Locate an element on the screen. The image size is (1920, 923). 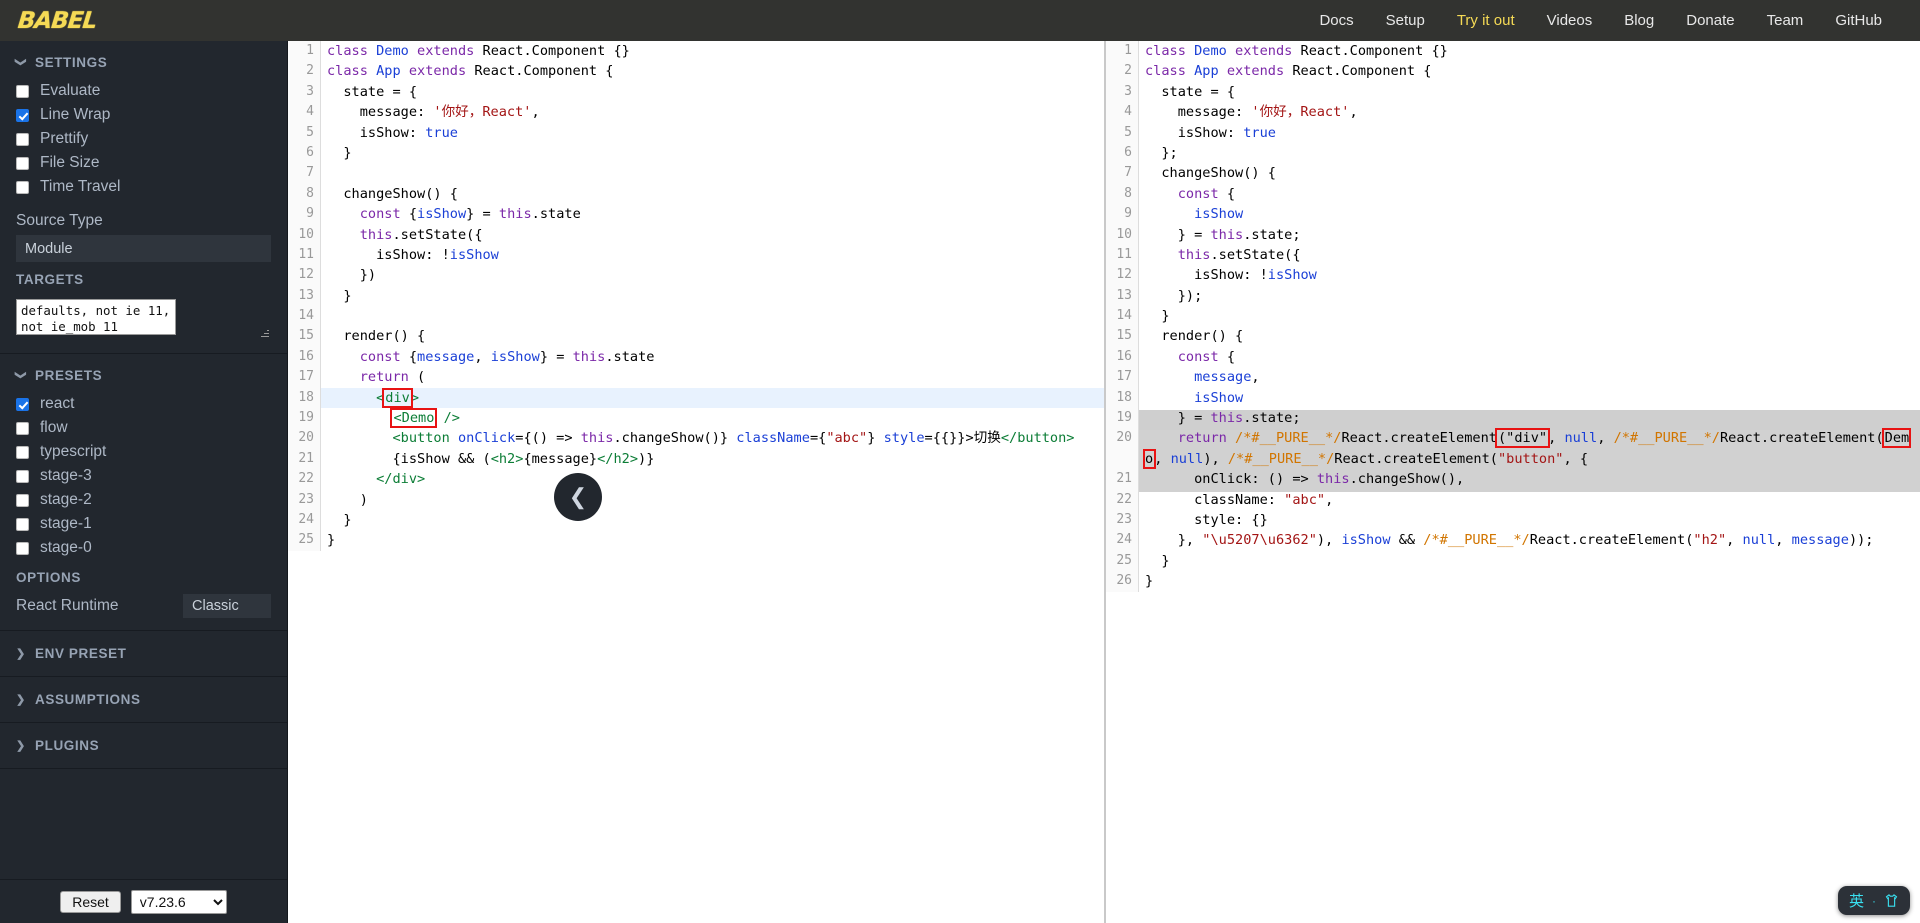
preset-typescript: typescript is located at coordinates (143, 452).